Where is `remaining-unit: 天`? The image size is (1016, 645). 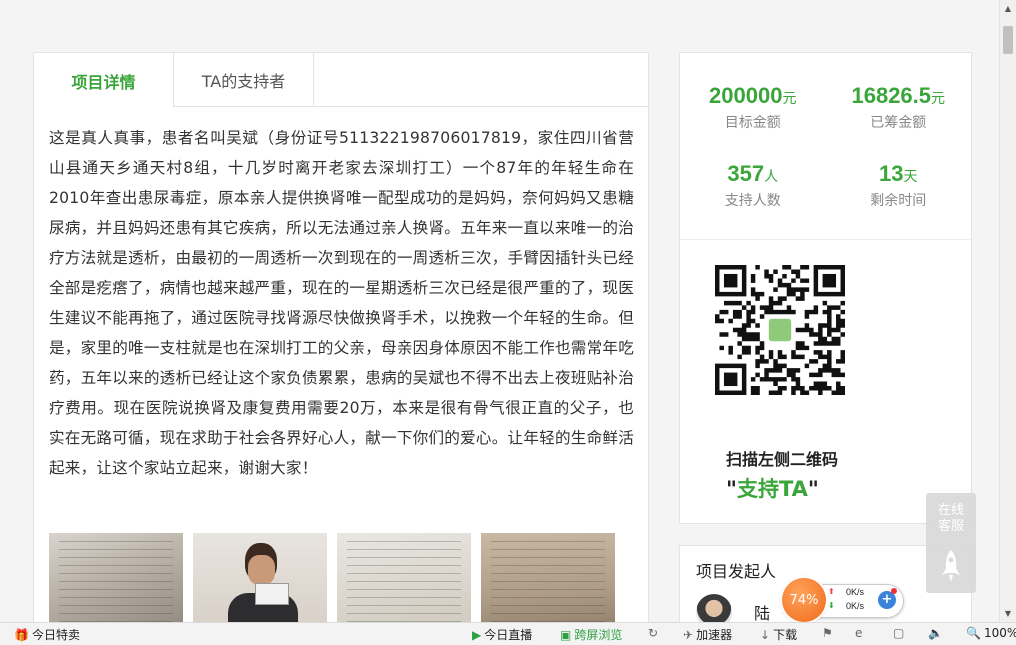
remaining-unit: 天 is located at coordinates (910, 177).